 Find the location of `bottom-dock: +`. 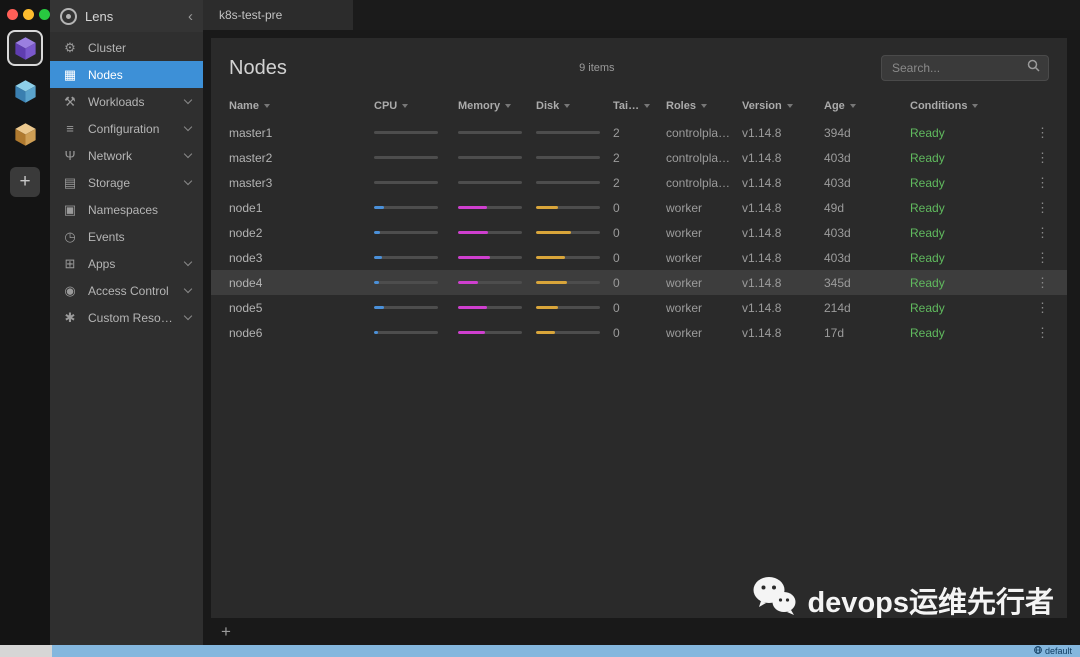

bottom-dock: + is located at coordinates (641, 631).